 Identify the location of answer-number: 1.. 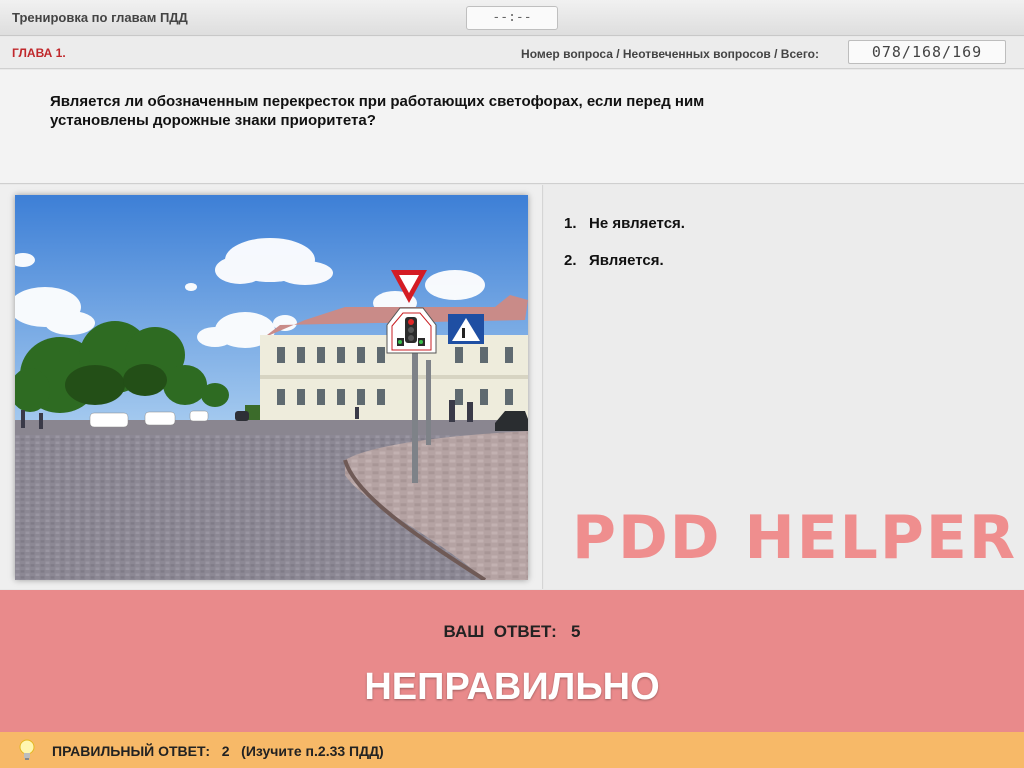
(570, 223).